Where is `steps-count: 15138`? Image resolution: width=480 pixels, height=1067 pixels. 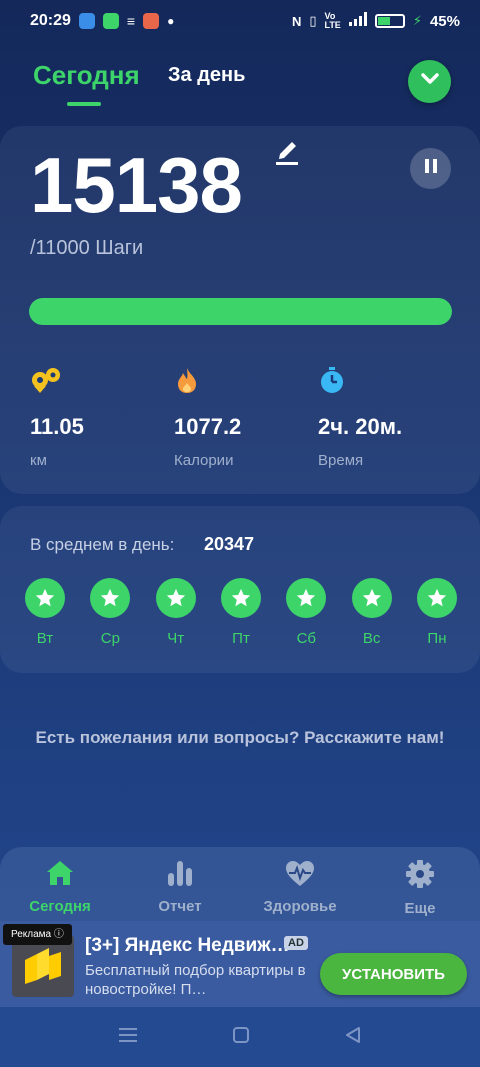
steps-count: 15138 is located at coordinates (136, 185).